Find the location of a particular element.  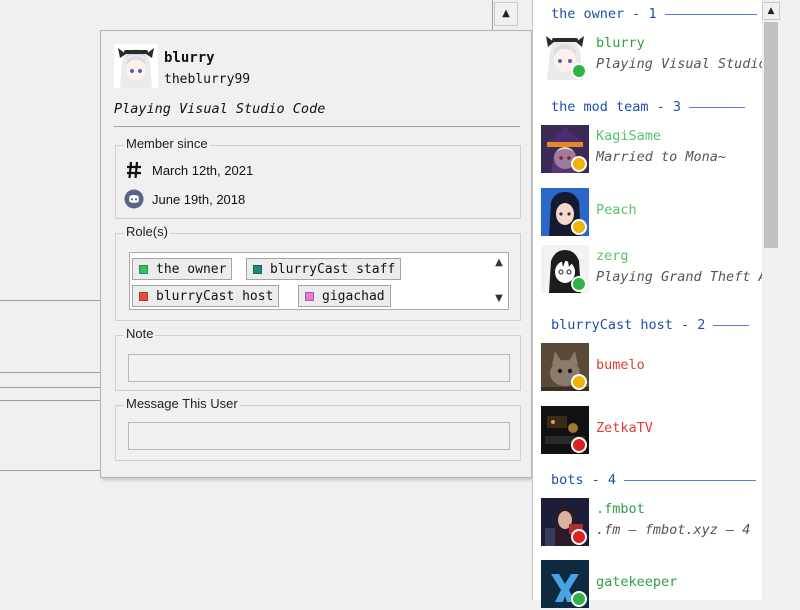

member-since-title: Member since is located at coordinates (167, 143).